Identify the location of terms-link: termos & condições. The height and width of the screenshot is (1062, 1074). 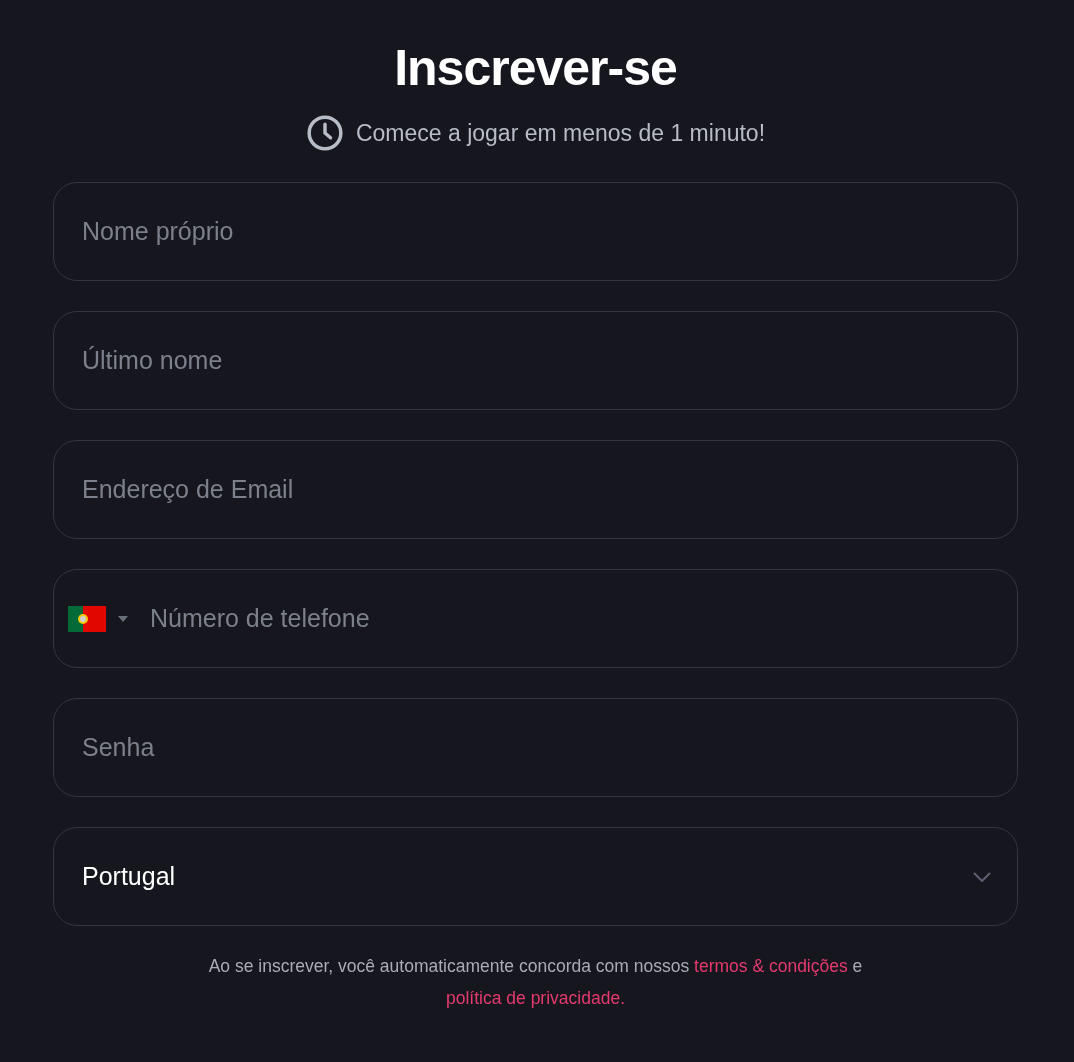
(771, 966).